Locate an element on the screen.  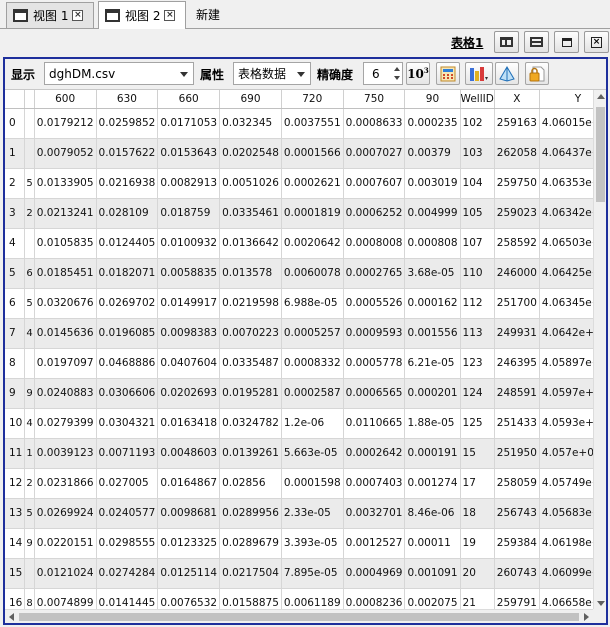
horizontal-scrollbar is located at coordinates (299, 616).